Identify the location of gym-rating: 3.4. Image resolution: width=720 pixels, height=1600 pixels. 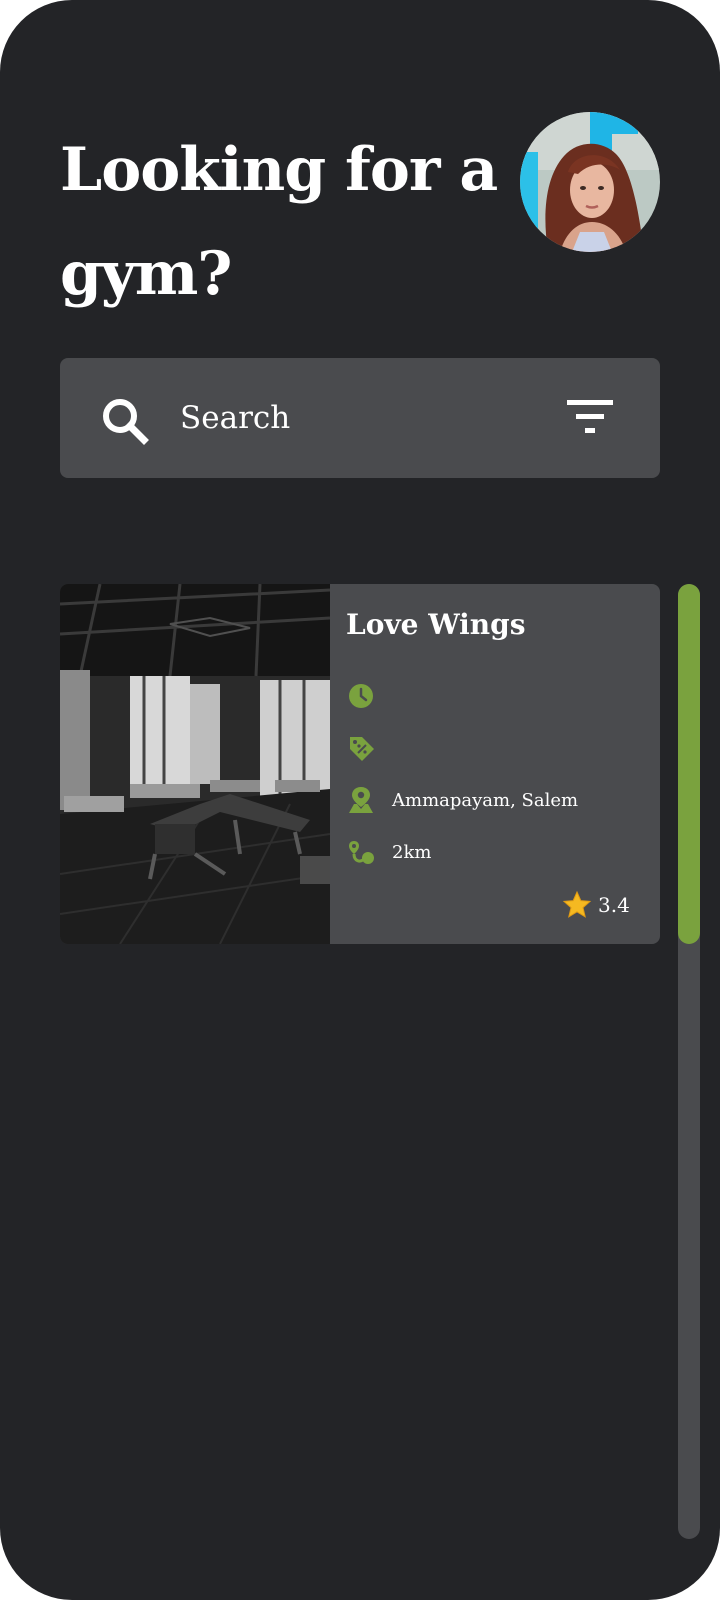
(596, 905).